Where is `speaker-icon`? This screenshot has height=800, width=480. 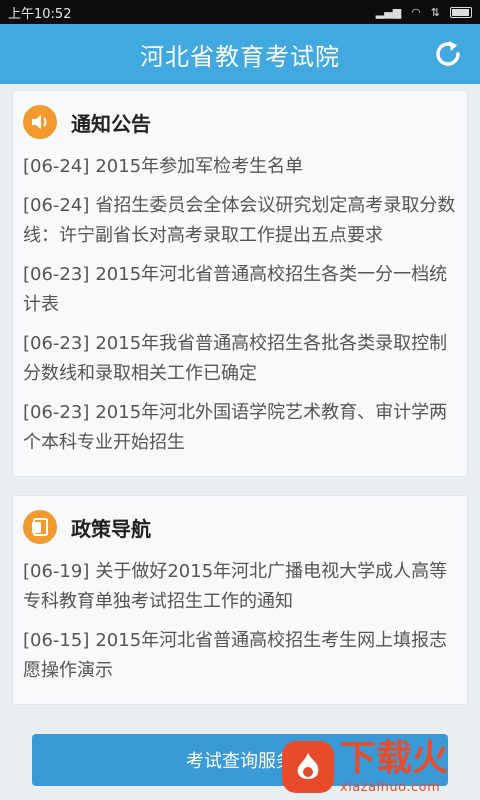 speaker-icon is located at coordinates (40, 122).